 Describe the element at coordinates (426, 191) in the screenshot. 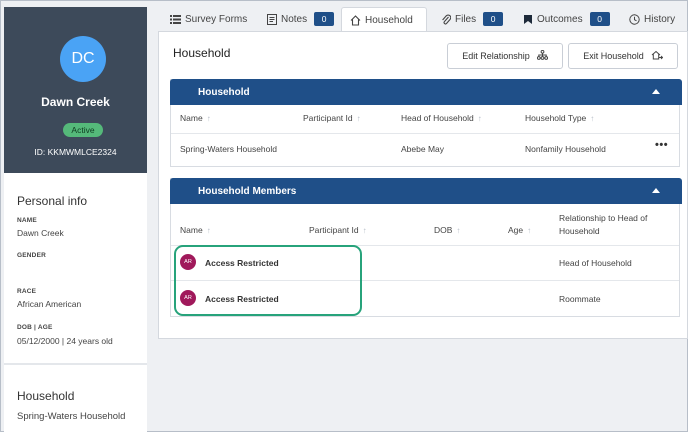

I see `members-card-header: Household Members` at that location.